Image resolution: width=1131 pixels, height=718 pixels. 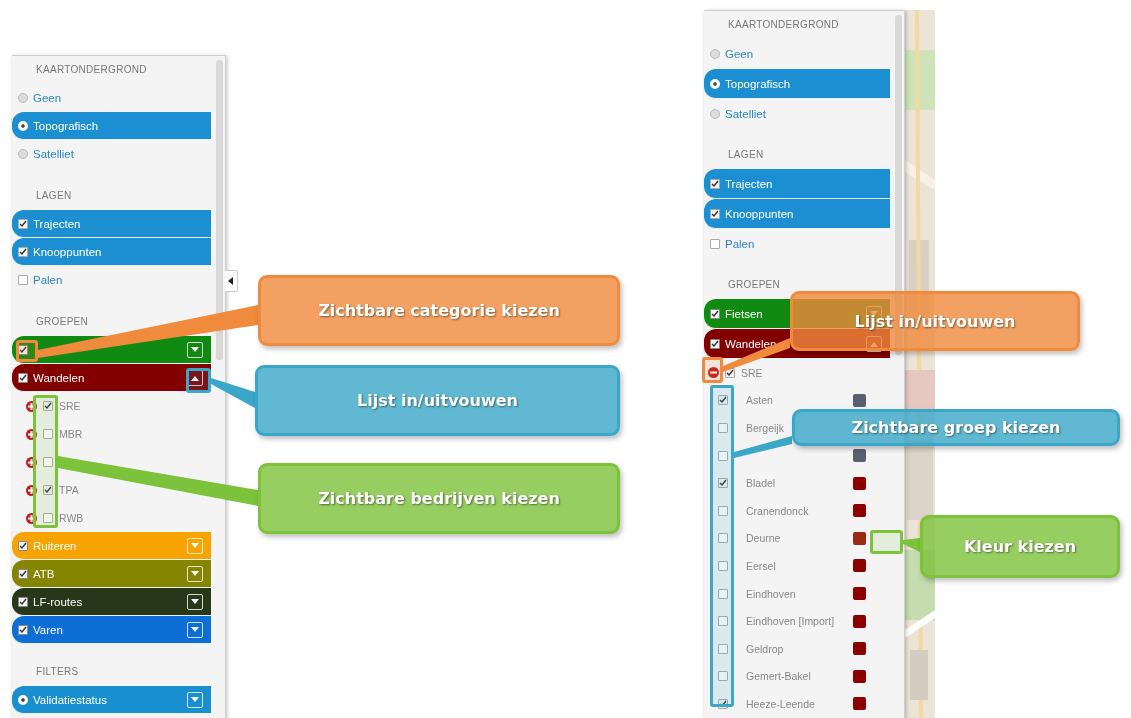 What do you see at coordinates (57, 672) in the screenshot?
I see `section-heading: FILTERS` at bounding box center [57, 672].